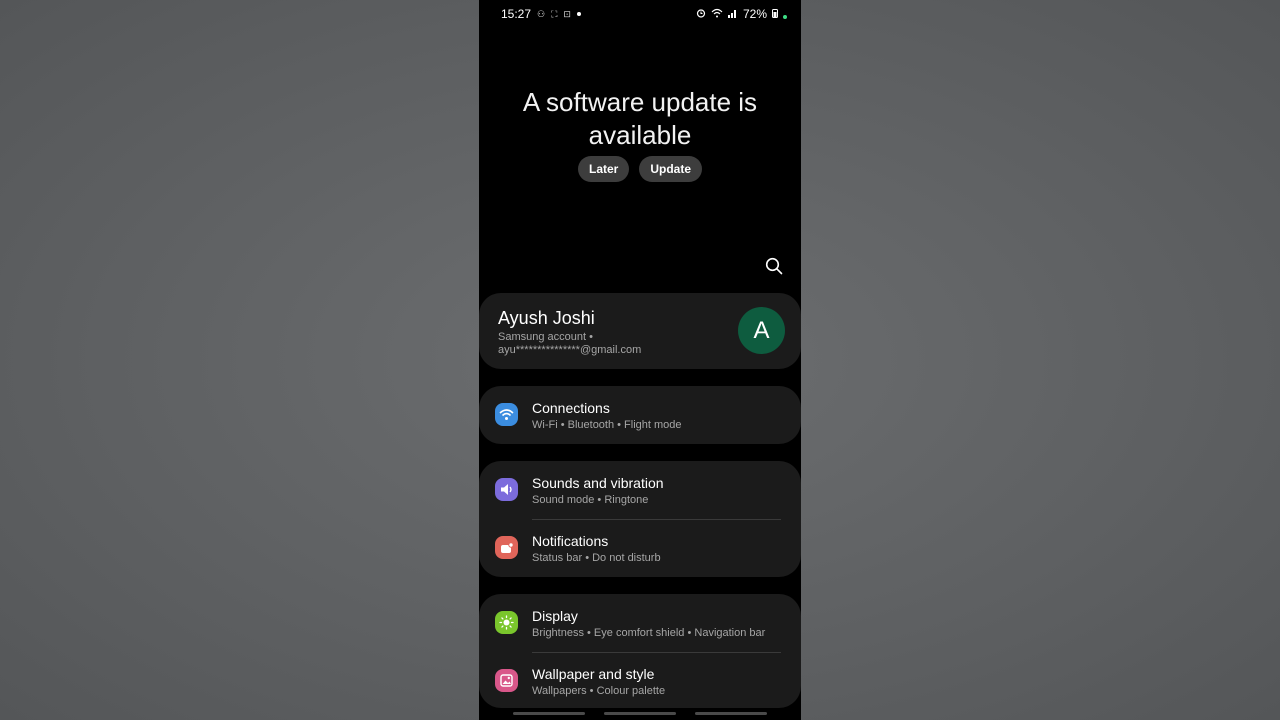  I want to click on nav-home-button, so click(640, 713).